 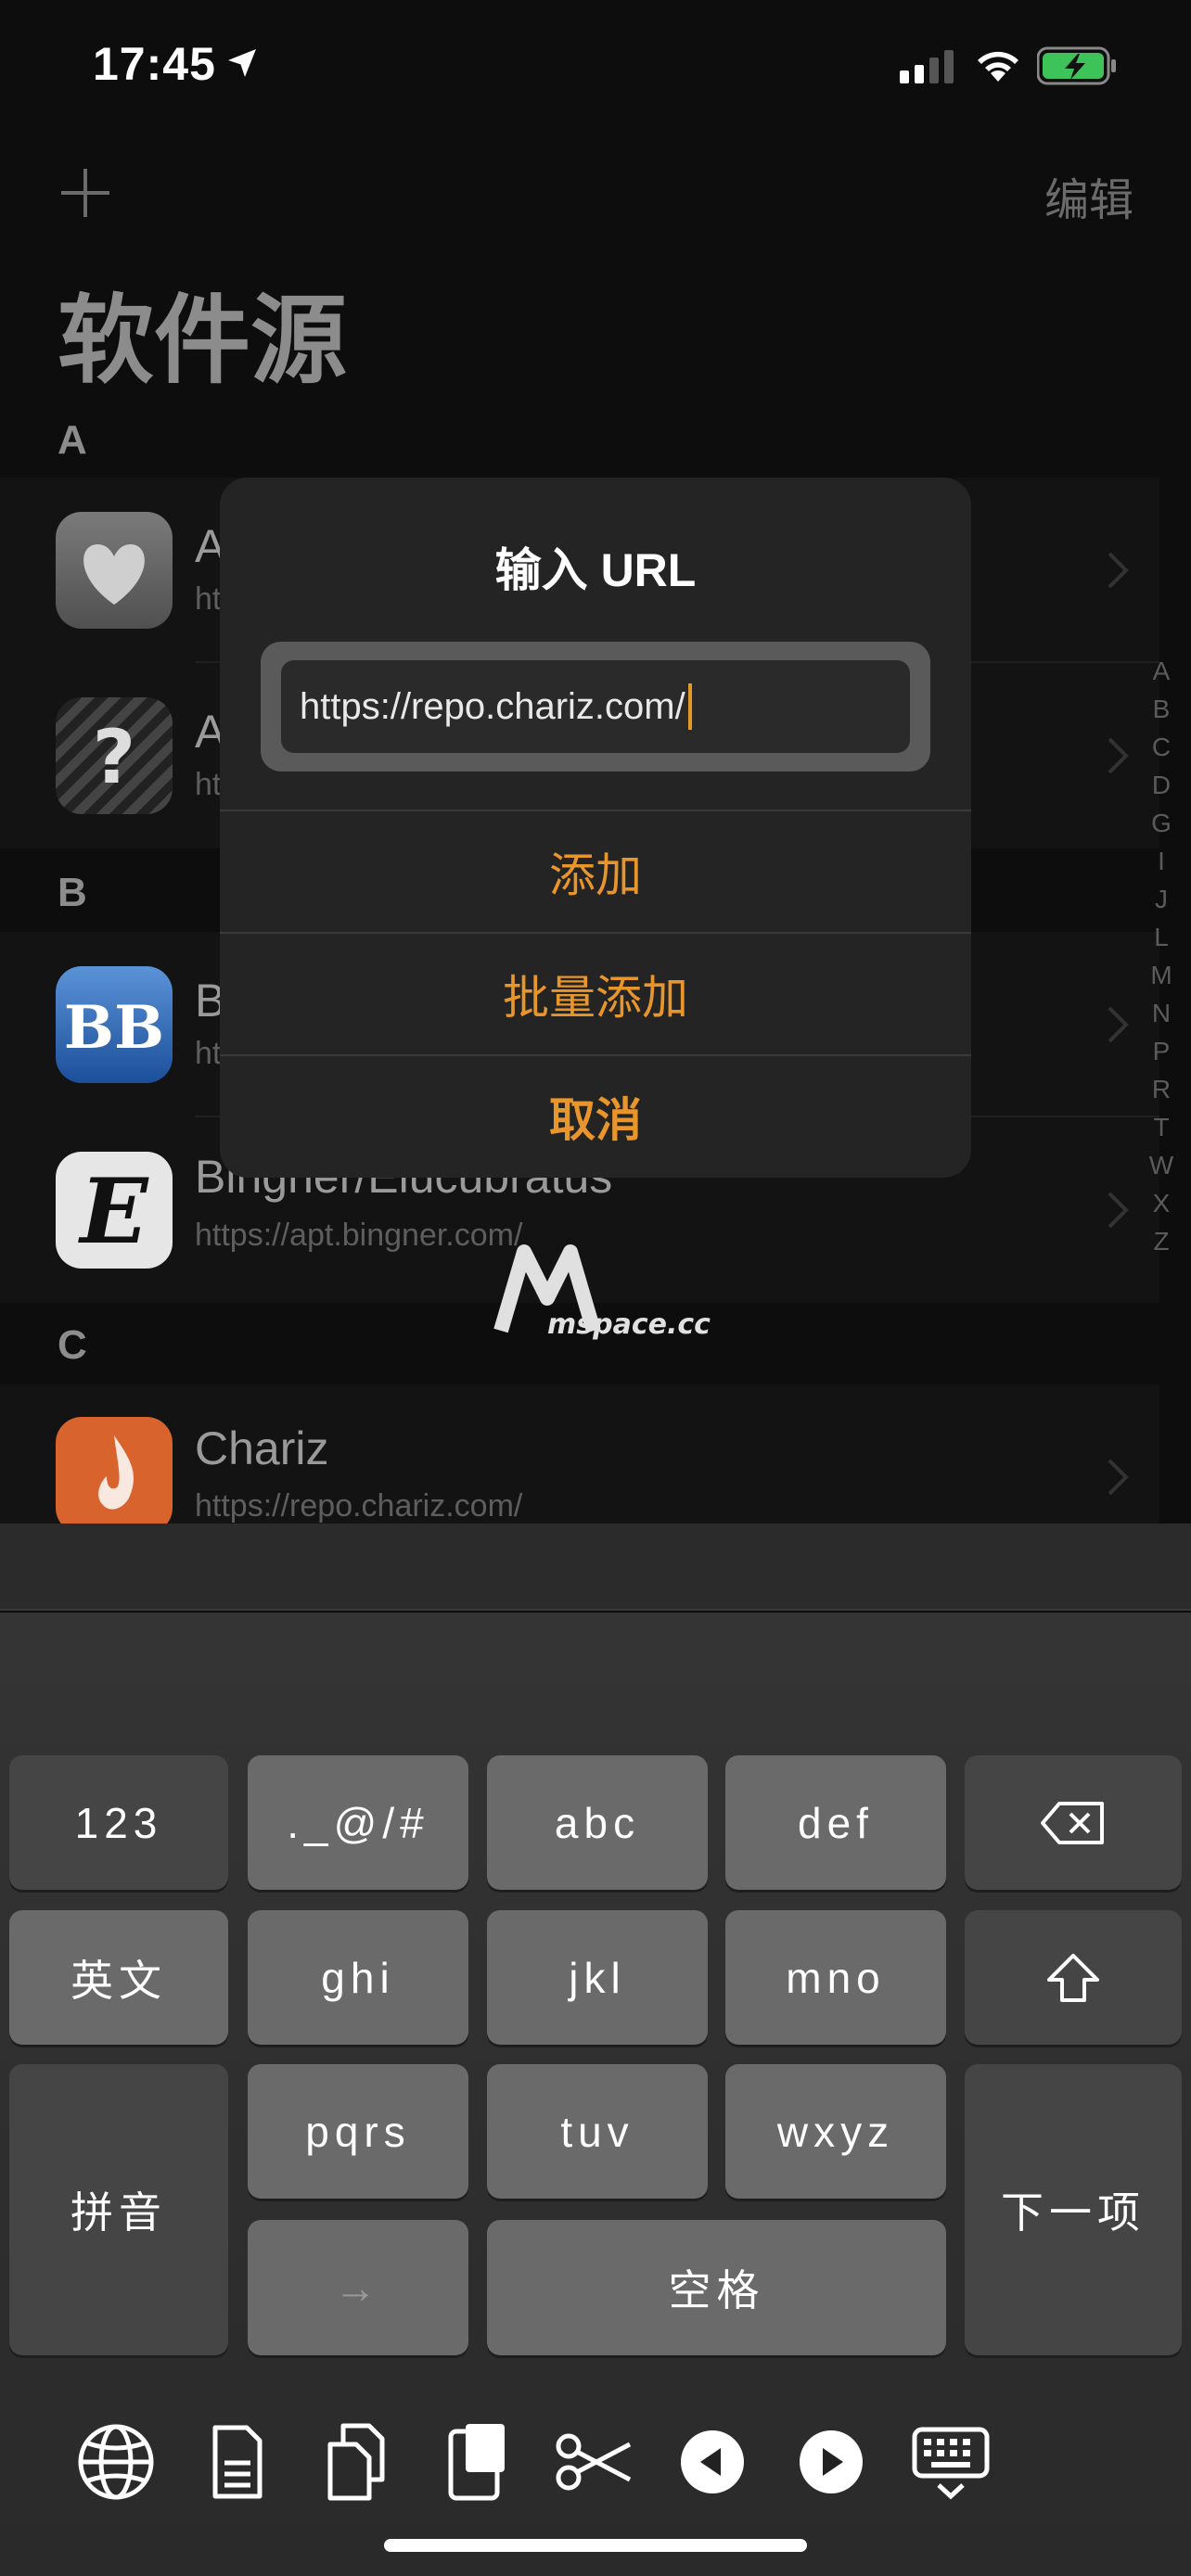 I want to click on url-field-focus-ring: https://repo.chariz.com/, so click(x=595, y=707).